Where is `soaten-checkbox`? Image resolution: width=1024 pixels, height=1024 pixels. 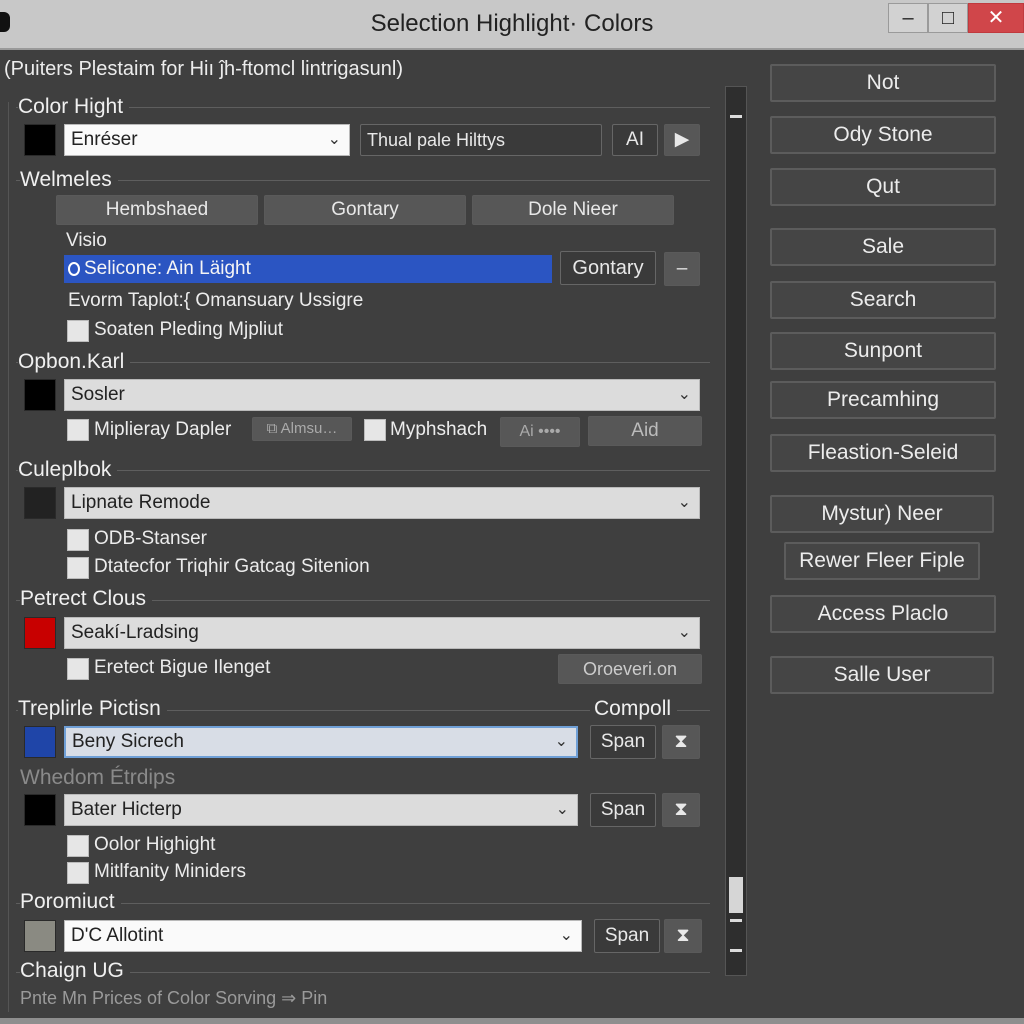 soaten-checkbox is located at coordinates (78, 331).